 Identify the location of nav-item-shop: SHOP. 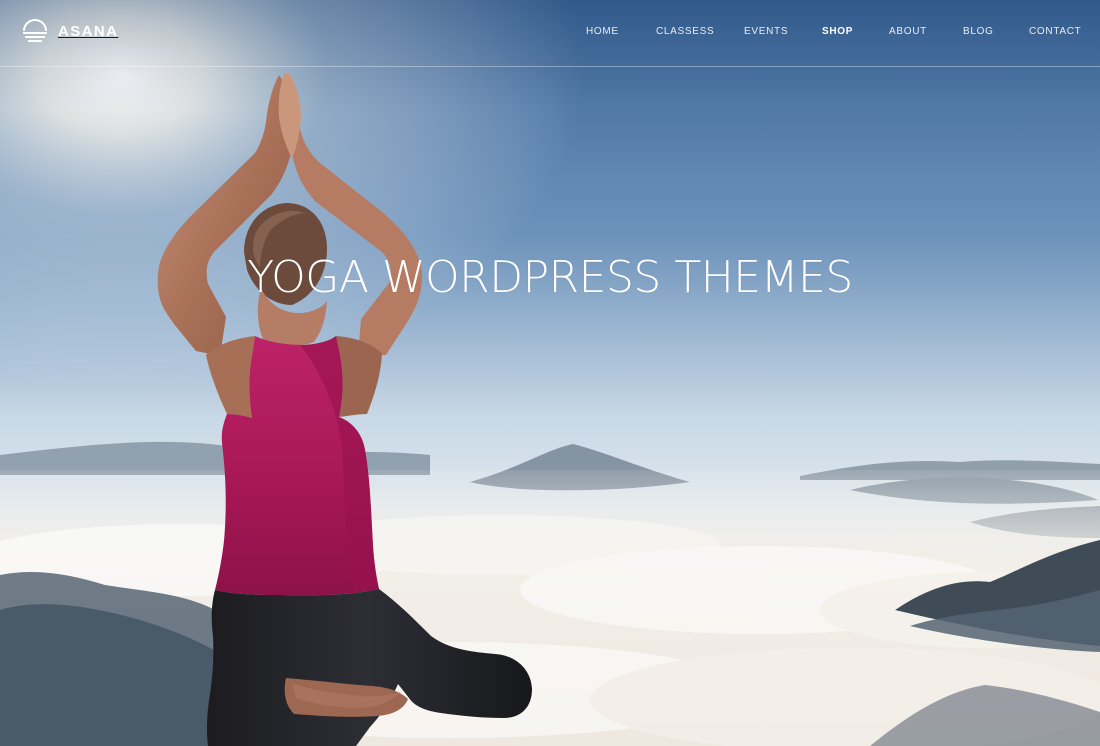
(837, 32).